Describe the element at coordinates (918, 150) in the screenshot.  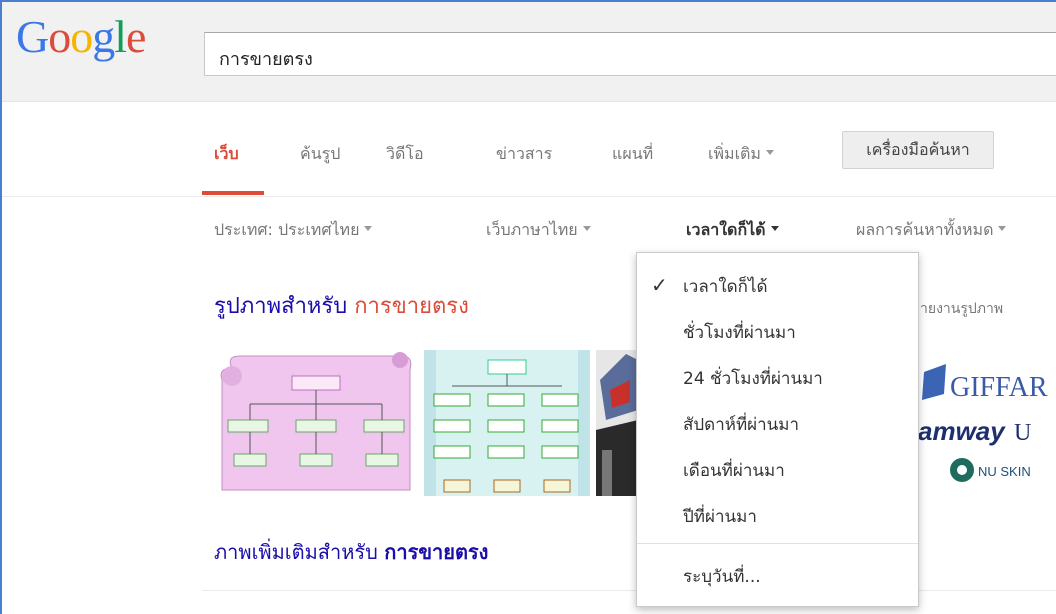
I see `search-tools-button: เครื่องมือค้นหา` at that location.